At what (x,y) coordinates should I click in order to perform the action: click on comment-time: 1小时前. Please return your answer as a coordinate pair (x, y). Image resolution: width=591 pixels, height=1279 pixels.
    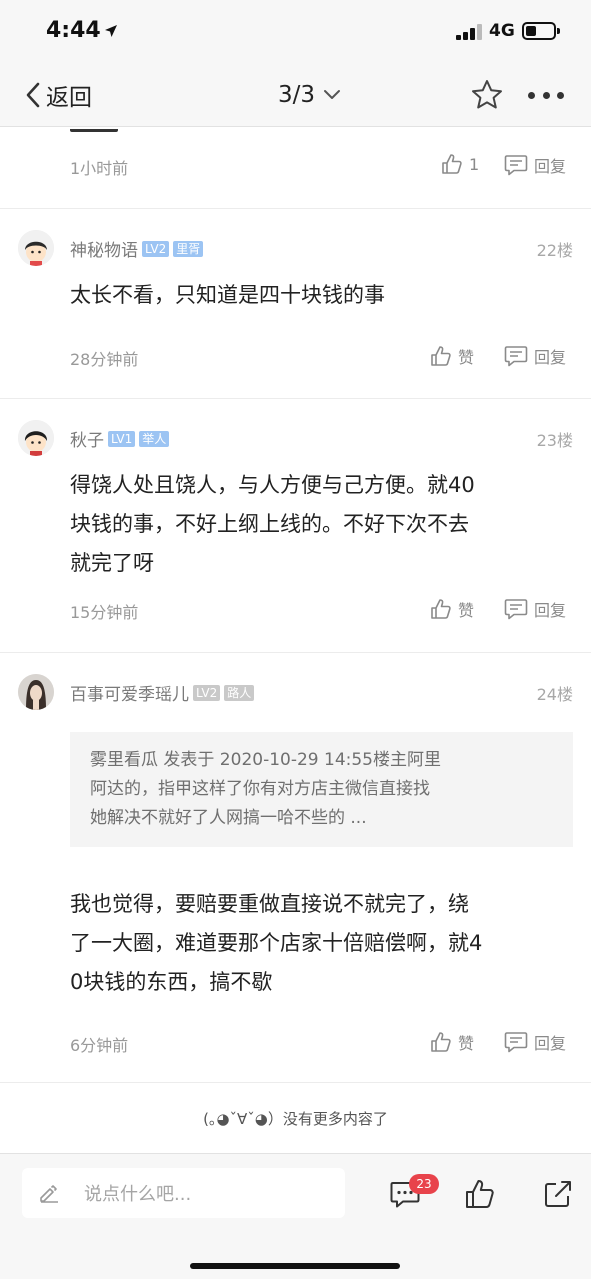
    Looking at the image, I should click on (99, 168).